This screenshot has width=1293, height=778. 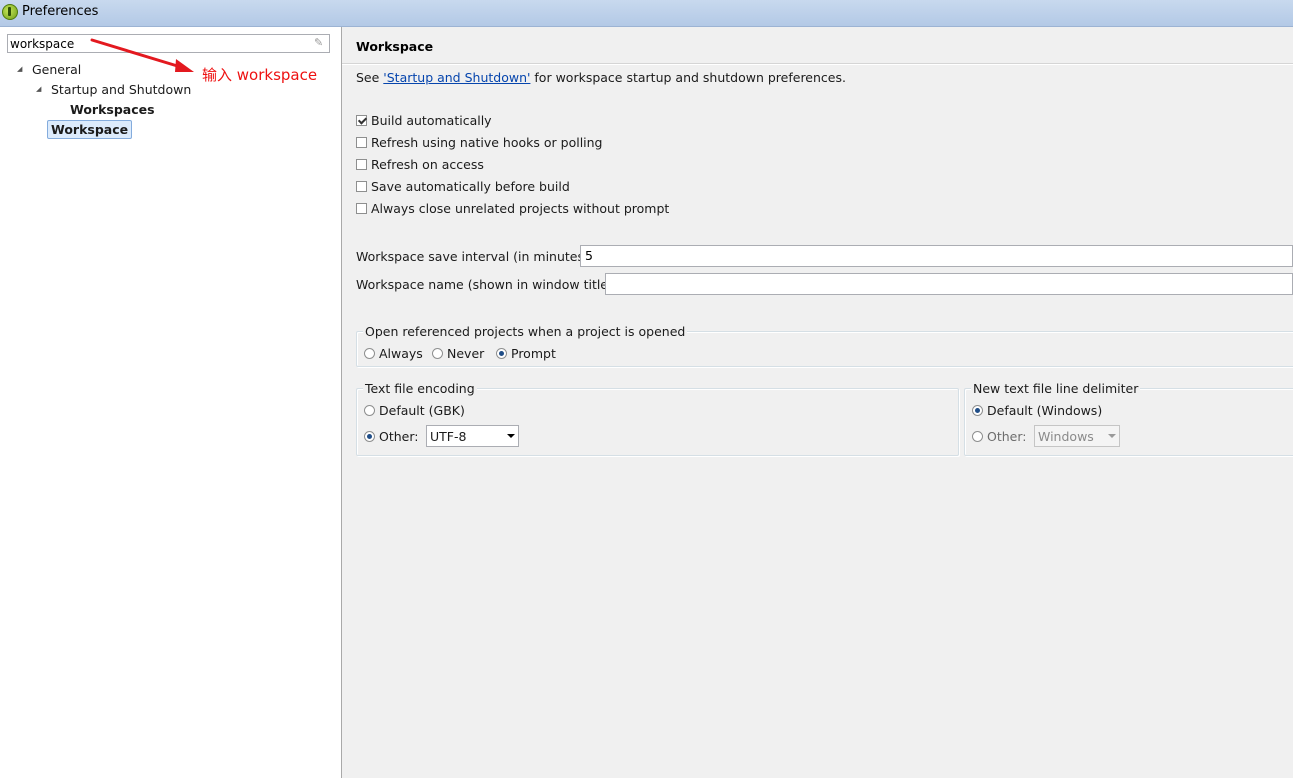 I want to click on workspace-name-field, so click(x=949, y=284).